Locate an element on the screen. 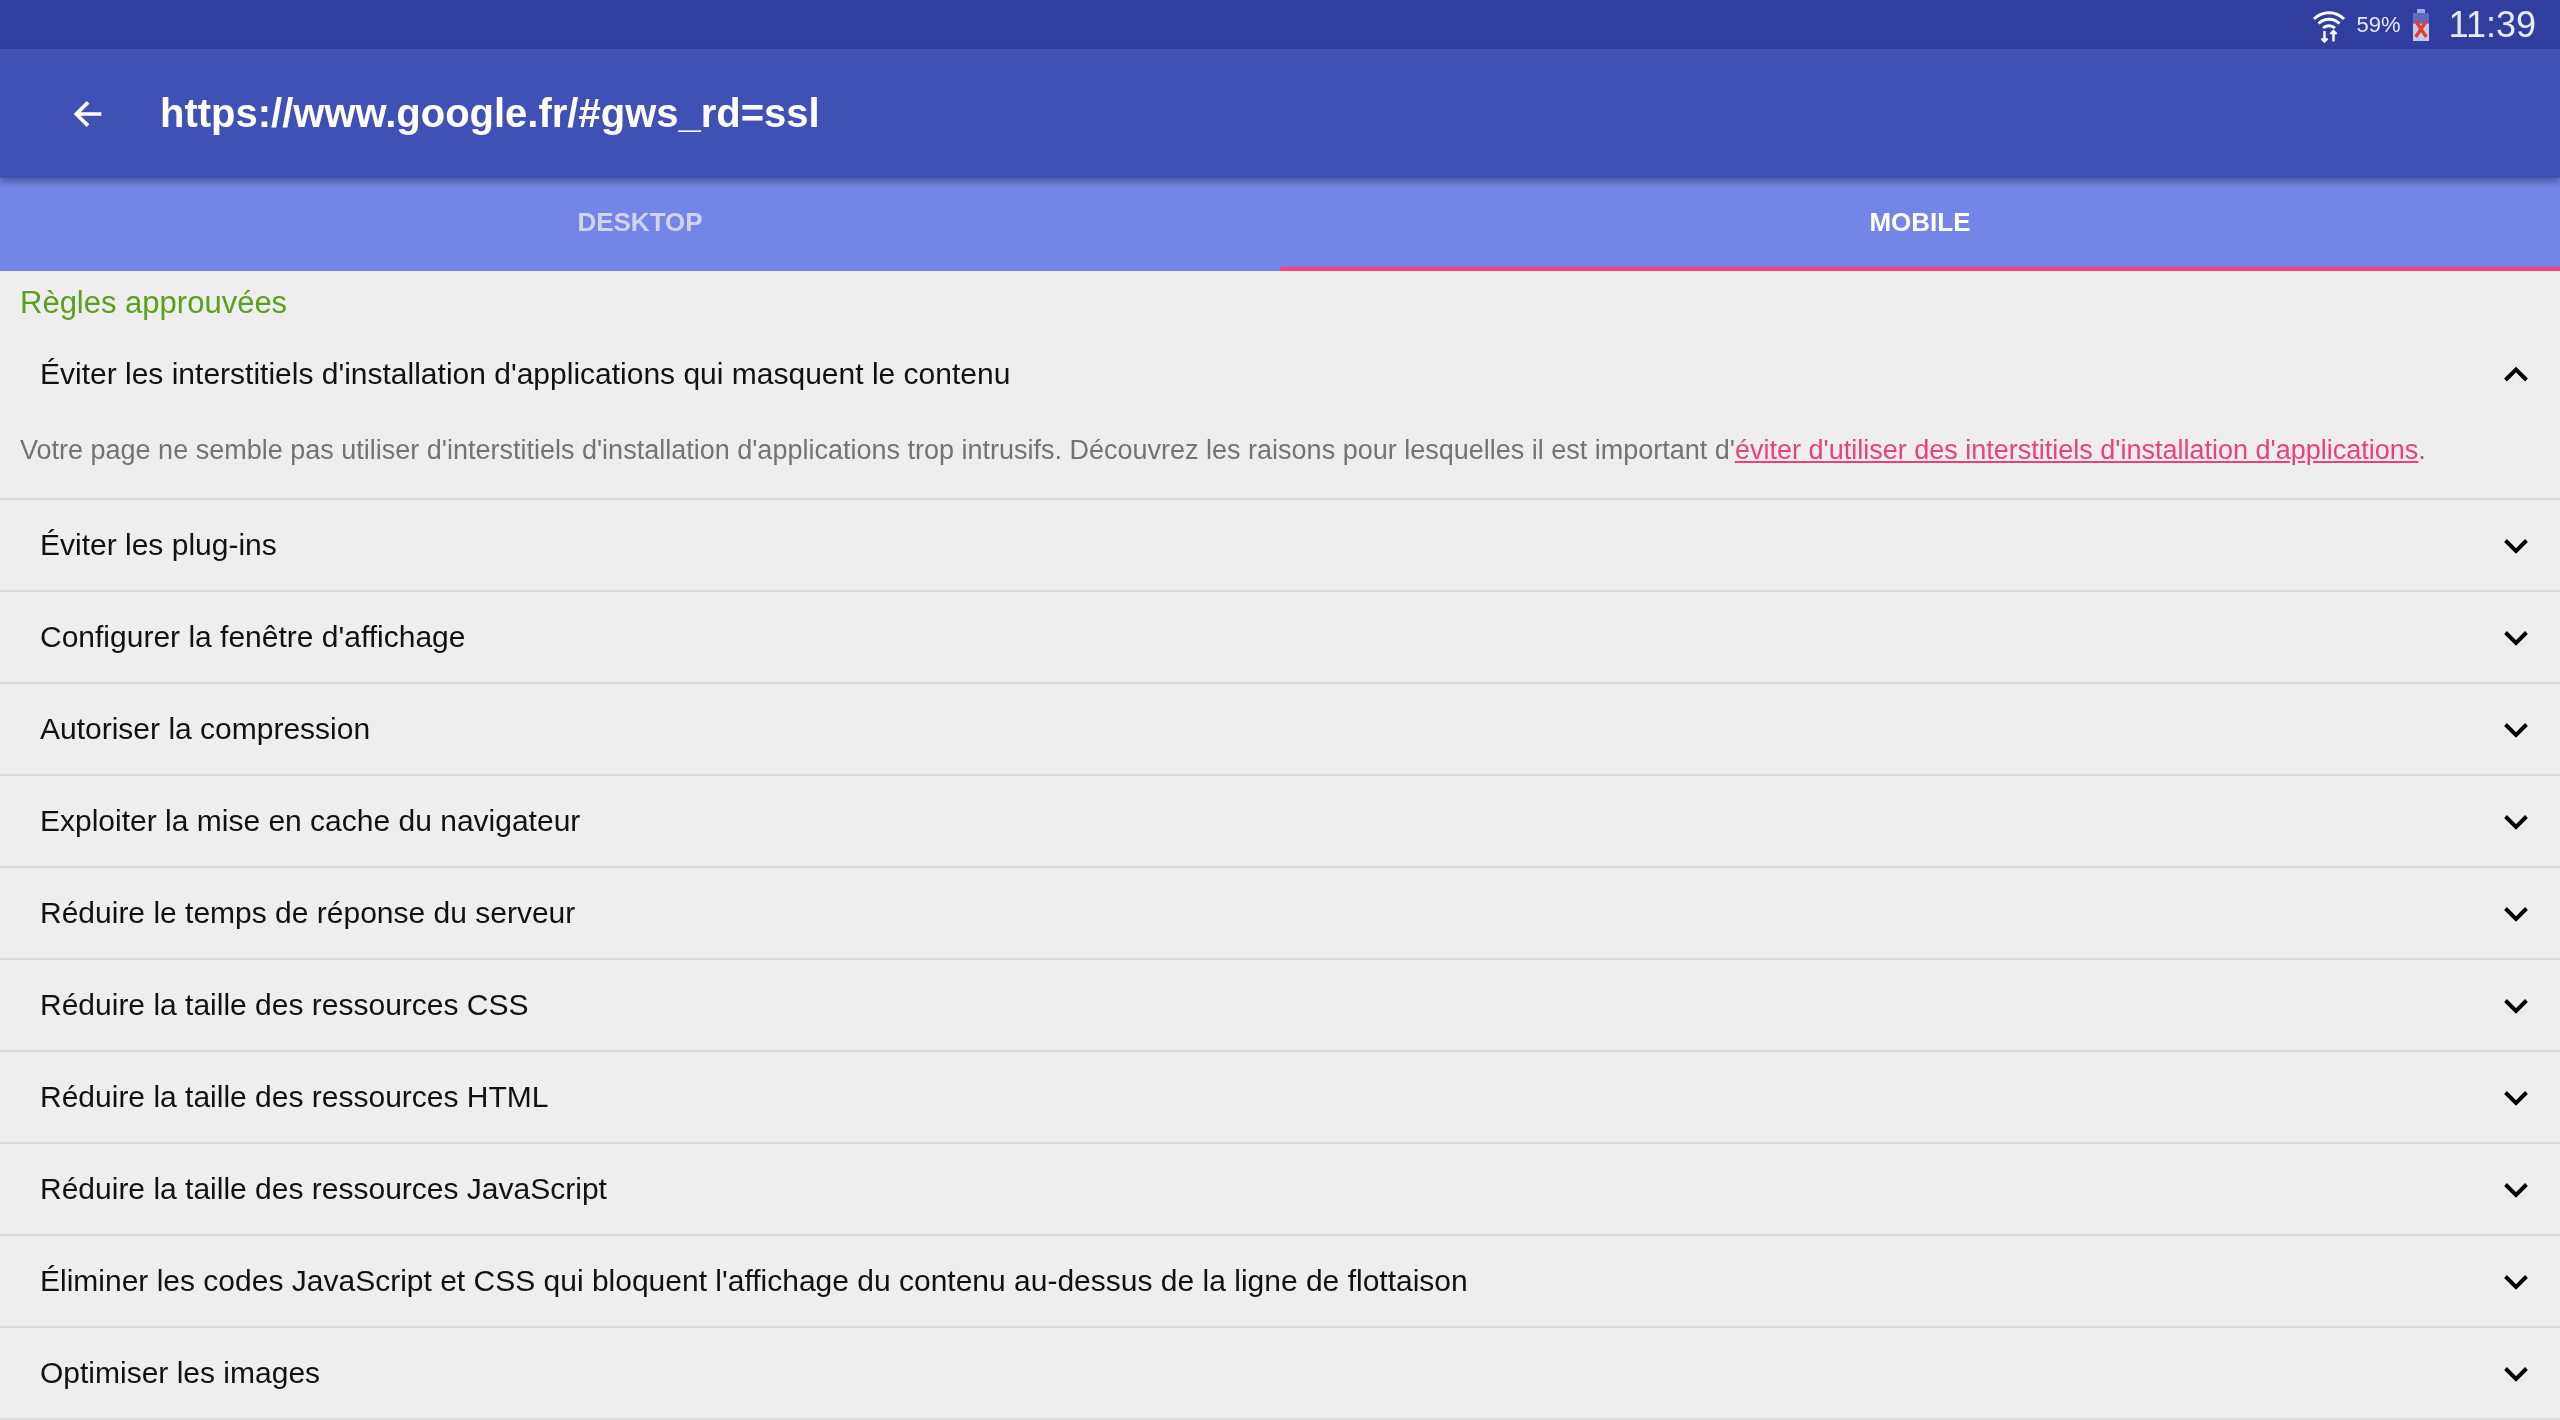 The image size is (2560, 1420). rule-title: Autoriser la compression is located at coordinates (205, 729).